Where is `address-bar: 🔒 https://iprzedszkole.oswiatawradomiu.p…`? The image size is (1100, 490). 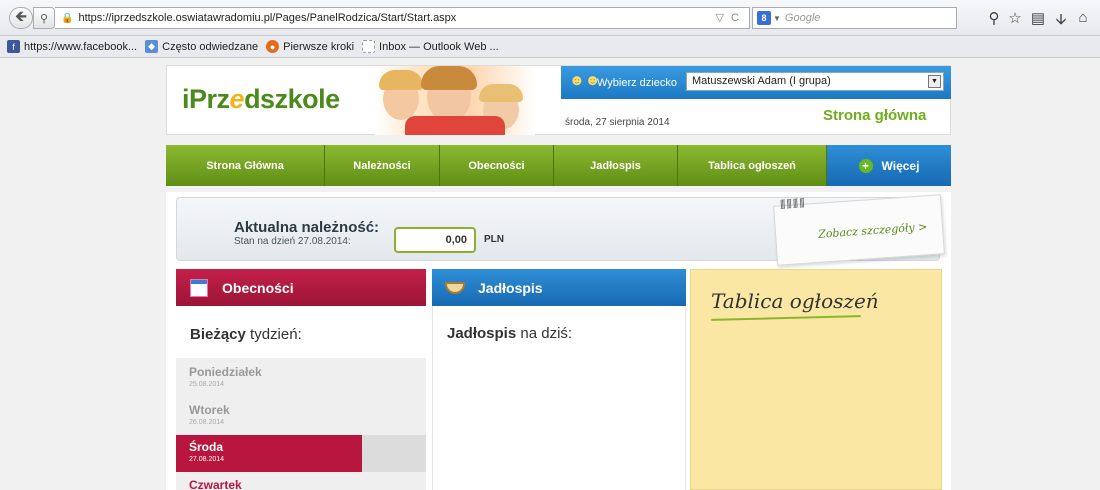
address-bar: 🔒 https://iprzedszkole.oswiatawradomiu.p… is located at coordinates (402, 18).